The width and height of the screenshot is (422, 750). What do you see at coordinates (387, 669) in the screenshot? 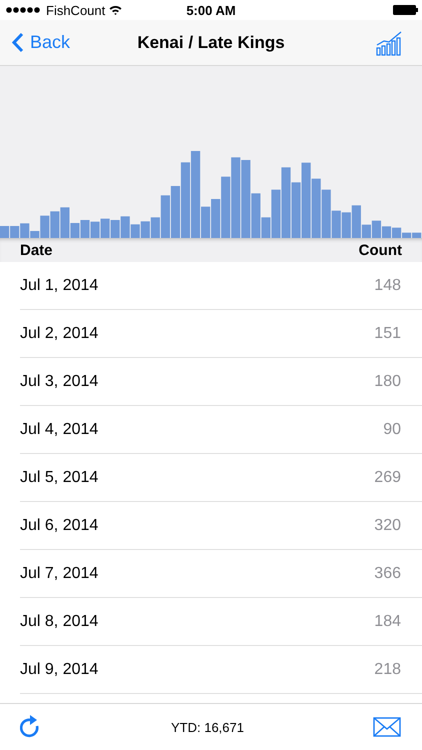
I see `count-cell: 218` at bounding box center [387, 669].